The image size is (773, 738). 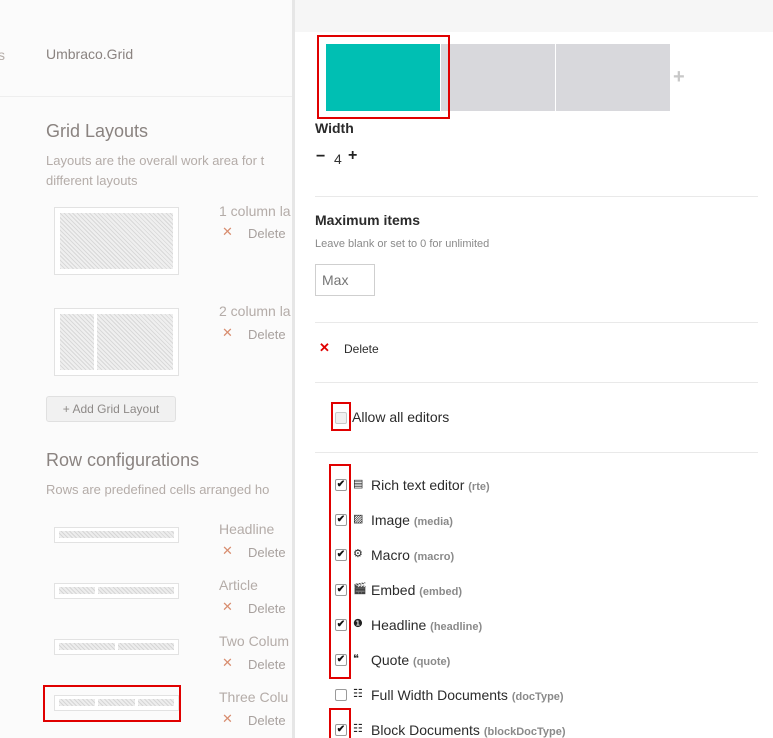 I want to click on editor-label: Full Width Documents (docType), so click(x=467, y=695).